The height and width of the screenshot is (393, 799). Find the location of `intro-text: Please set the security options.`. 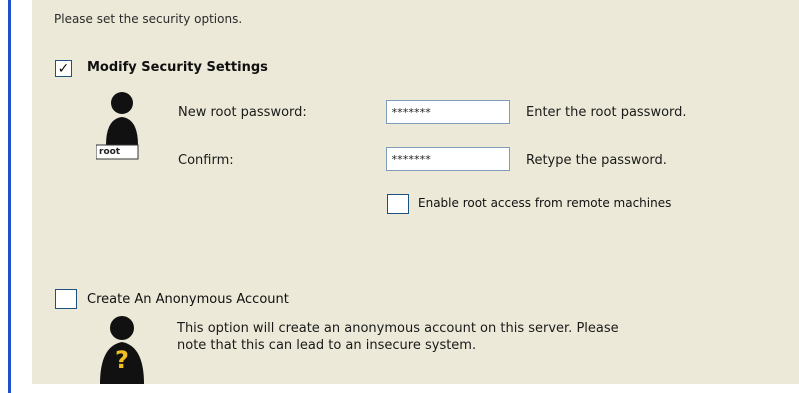

intro-text: Please set the security options. is located at coordinates (148, 19).